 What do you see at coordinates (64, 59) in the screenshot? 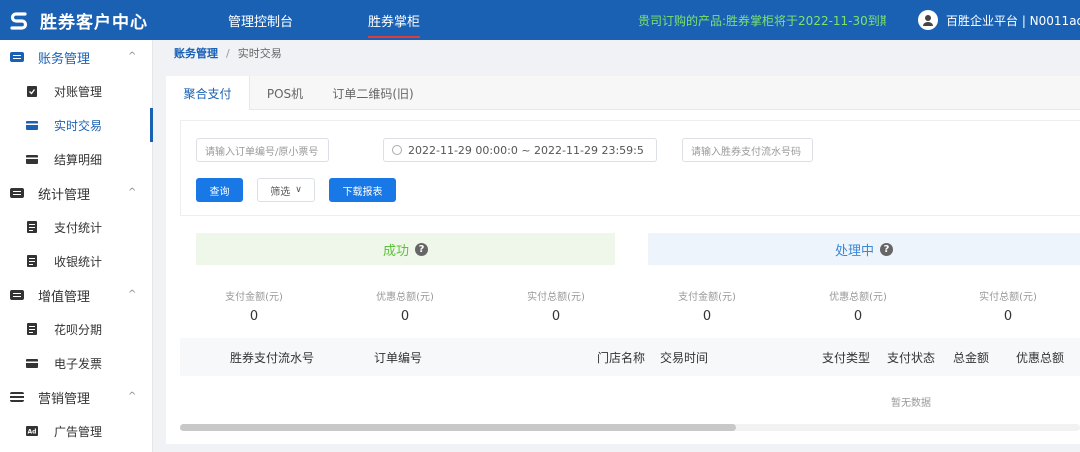
I see `sidebar-group-label: 账务管理` at bounding box center [64, 59].